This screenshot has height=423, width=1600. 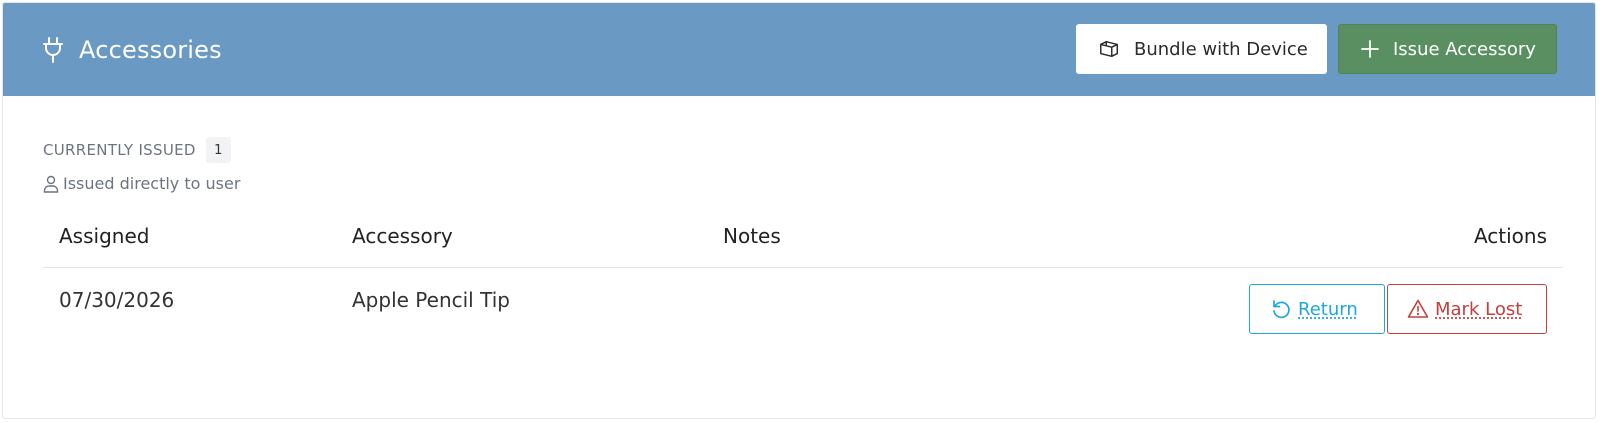 I want to click on plus-icon, so click(x=1370, y=49).